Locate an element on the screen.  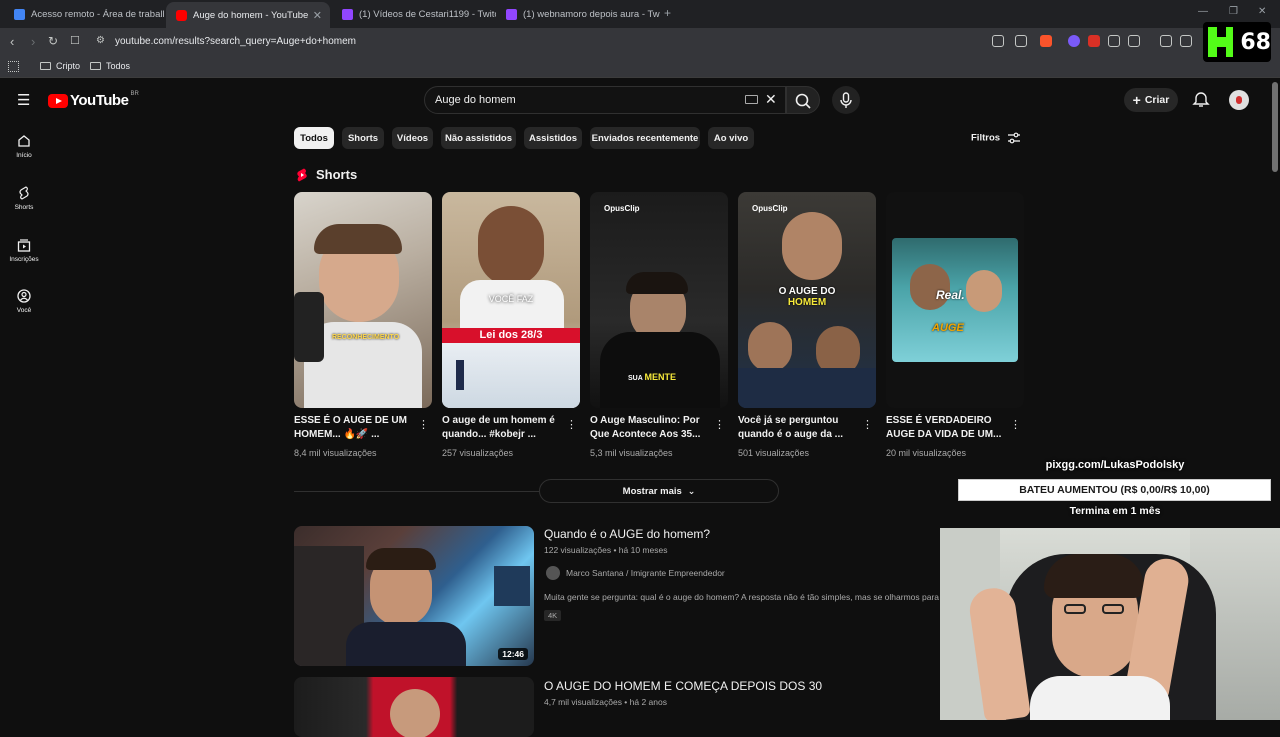
show-more-button: Mostrar mais ⌄ is located at coordinates (659, 491).